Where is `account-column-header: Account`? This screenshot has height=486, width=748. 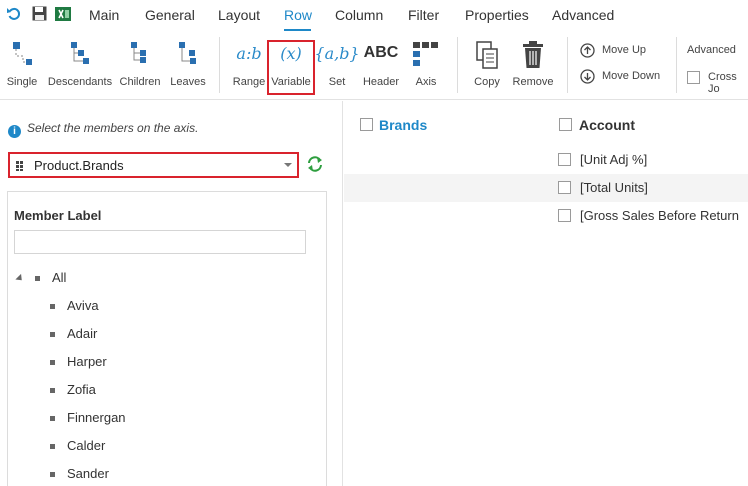
account-column-header: Account is located at coordinates (607, 125).